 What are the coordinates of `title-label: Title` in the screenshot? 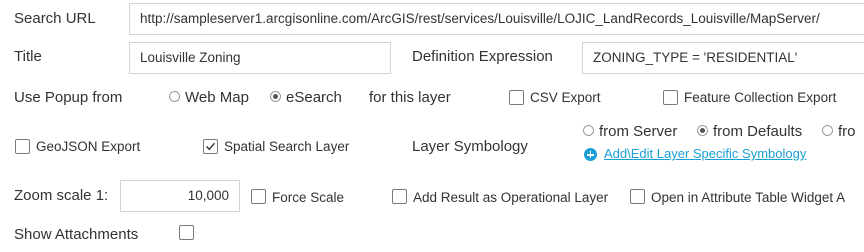 It's located at (28, 56).